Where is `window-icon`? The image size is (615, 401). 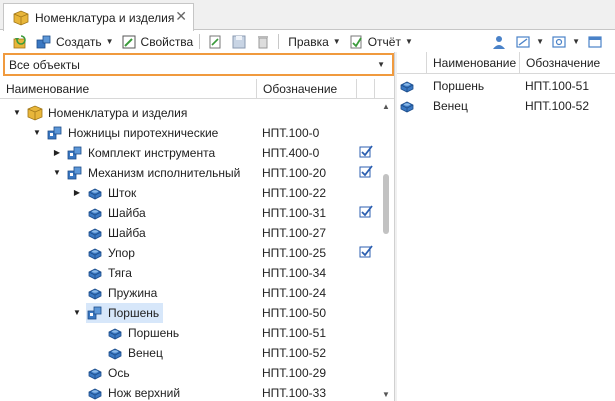
window-icon is located at coordinates (595, 42).